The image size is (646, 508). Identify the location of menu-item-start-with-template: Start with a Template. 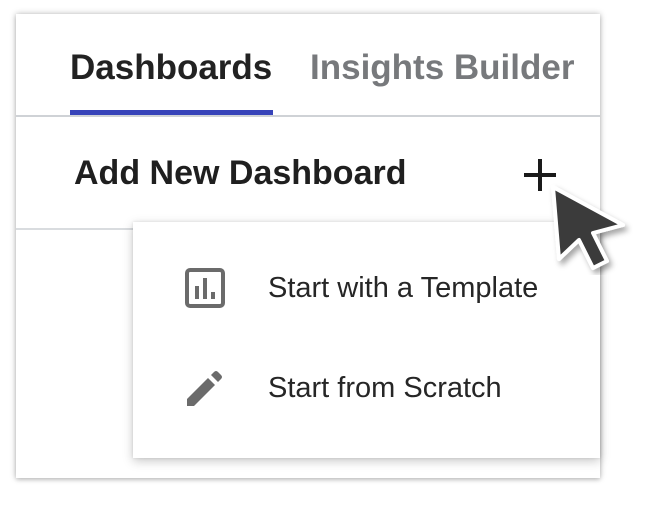
(366, 288).